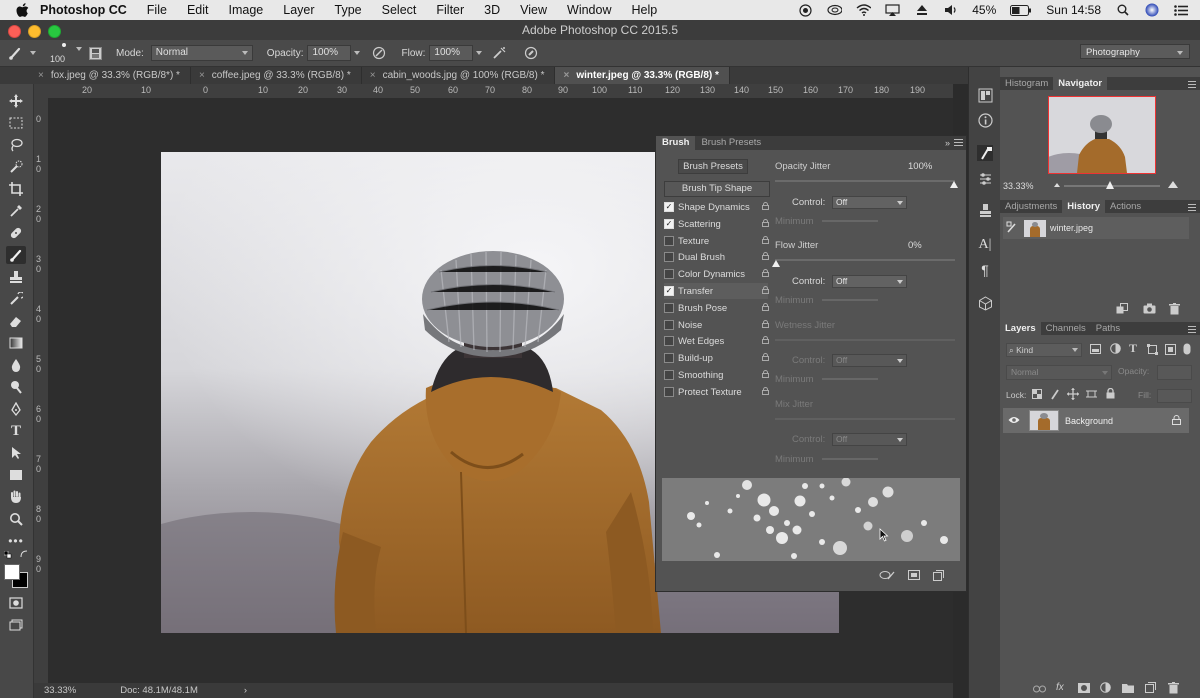 This screenshot has height=698, width=1200. What do you see at coordinates (731, 143) in the screenshot?
I see `tab-brush-presets: Brush Presets` at bounding box center [731, 143].